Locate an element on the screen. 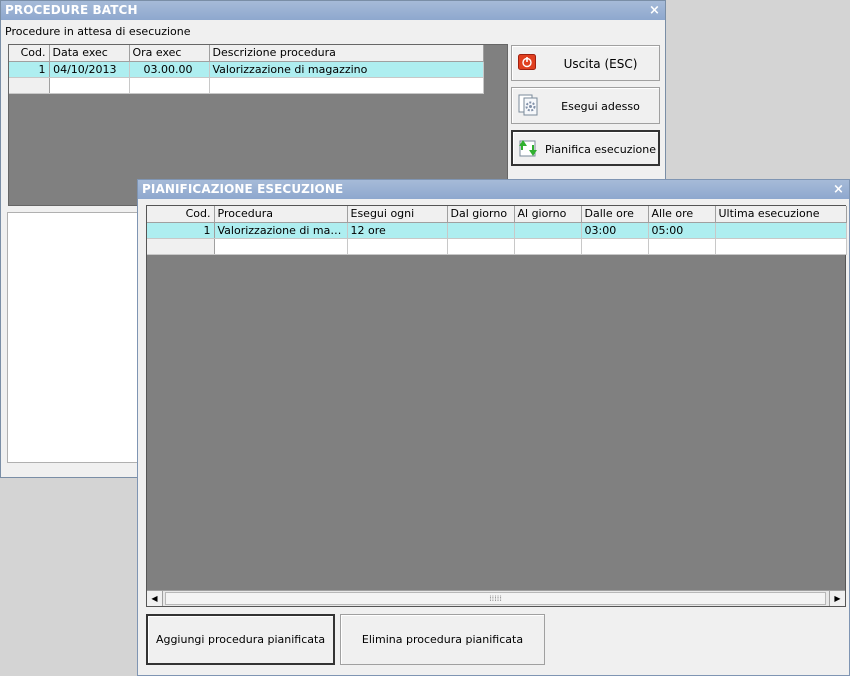  add-scheduled-procedure-button: Aggiungi procedura pianificata is located at coordinates (240, 639).